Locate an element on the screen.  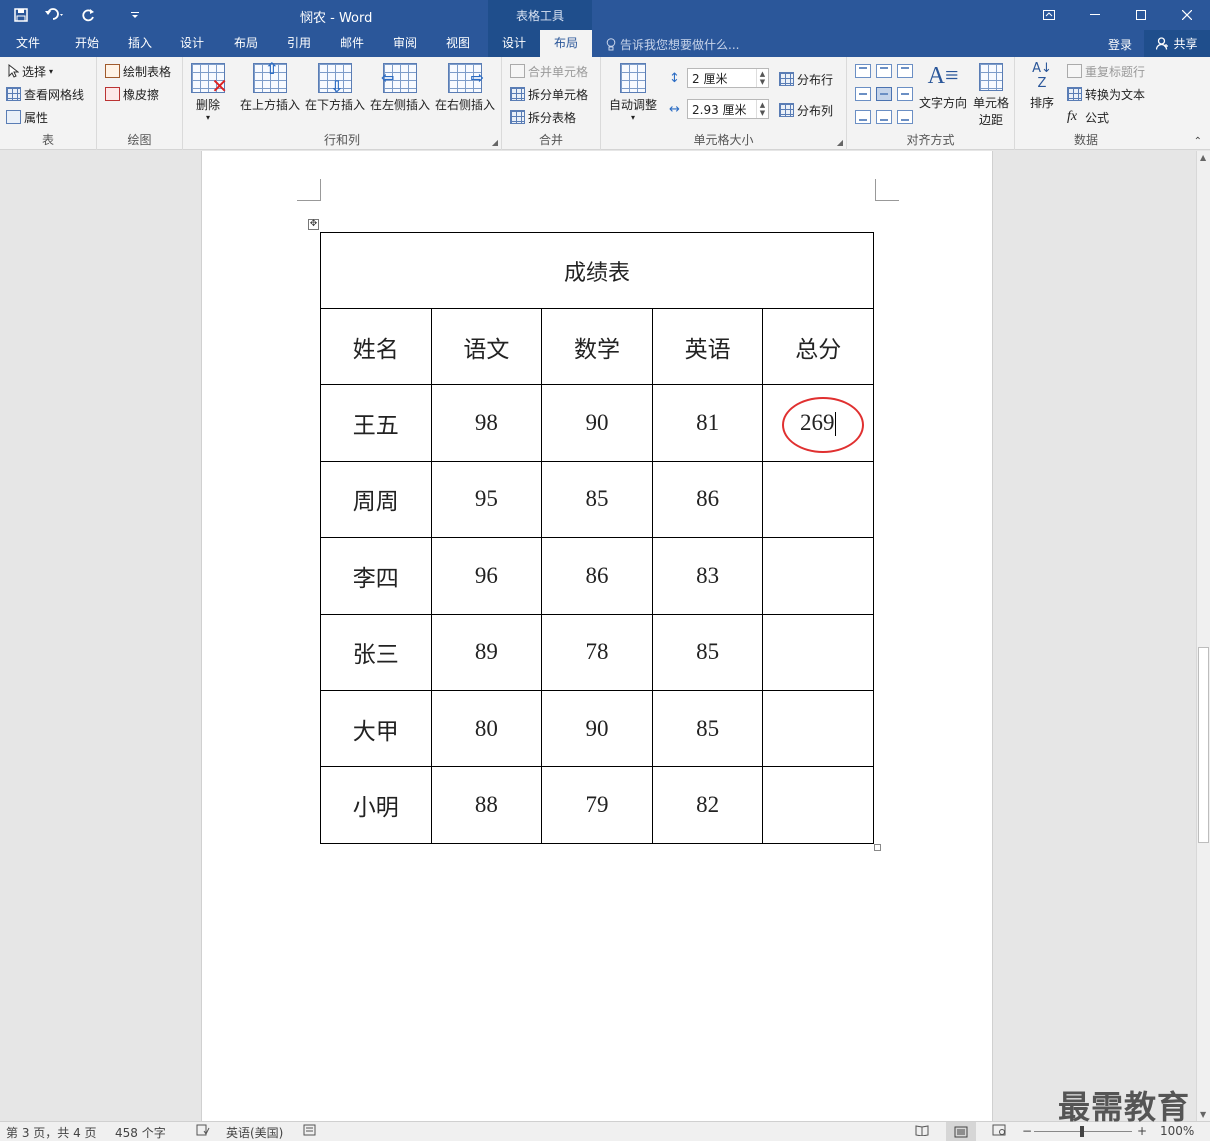
share-button: 共享 is located at coordinates (1177, 43).